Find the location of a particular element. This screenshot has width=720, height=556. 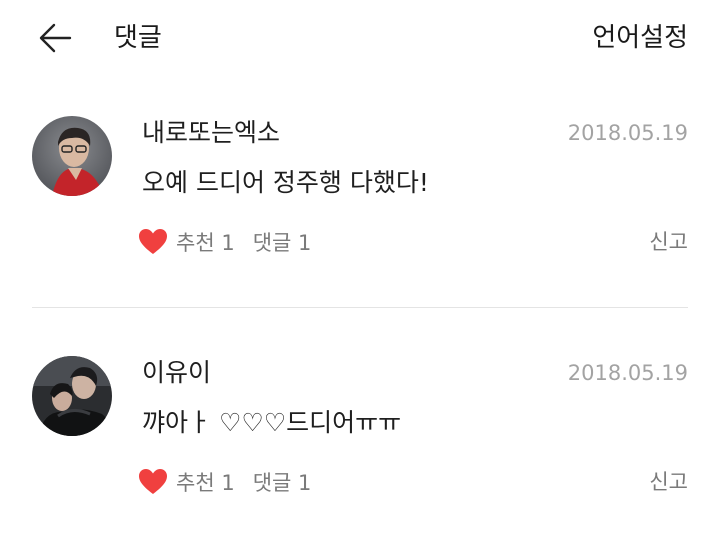

language-settings-button: 언어설정 is located at coordinates (640, 38).